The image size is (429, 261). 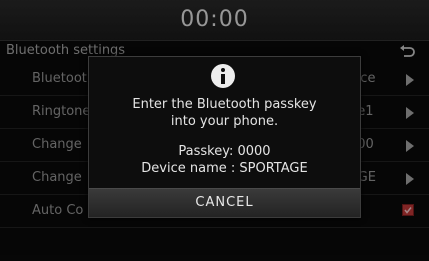 I want to click on passkey-text: Passkey: 0000, so click(x=224, y=151).